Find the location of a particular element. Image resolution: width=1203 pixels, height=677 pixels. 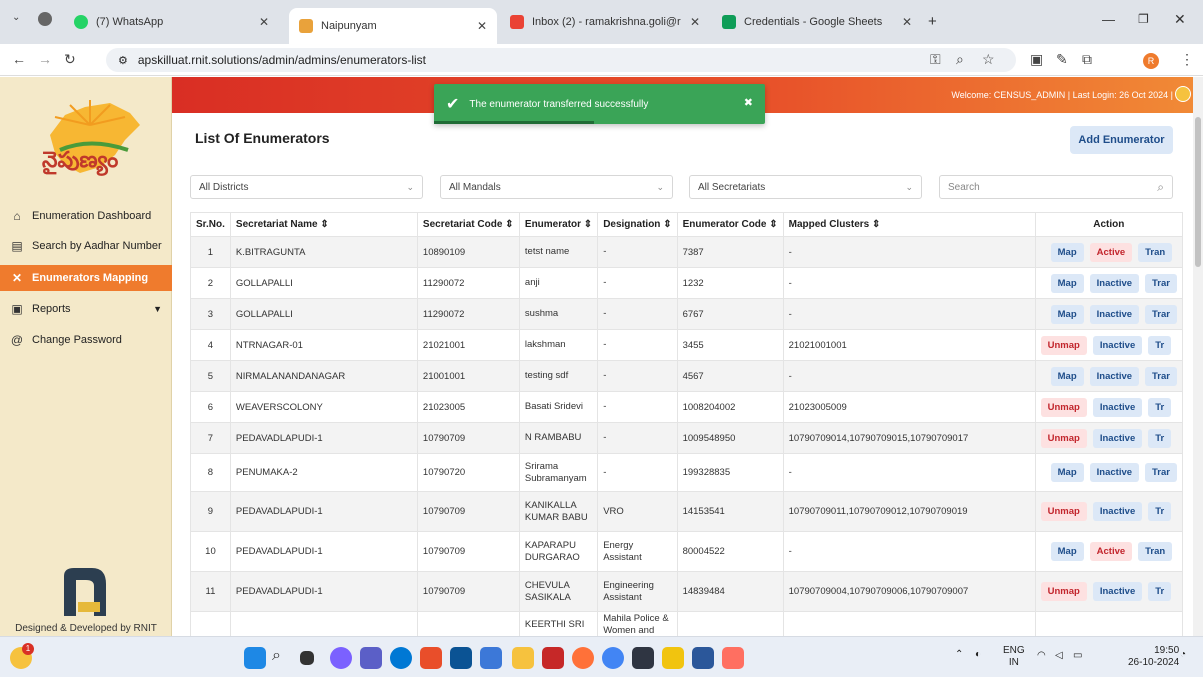

search-input: Search ⌕ is located at coordinates (1056, 187).